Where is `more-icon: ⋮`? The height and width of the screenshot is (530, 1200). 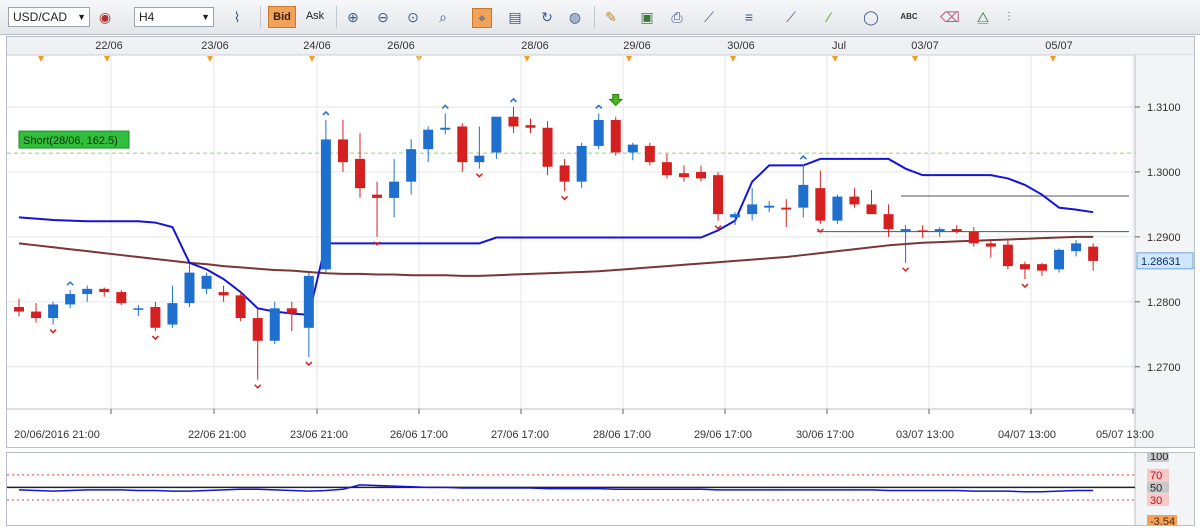 more-icon: ⋮ is located at coordinates (1009, 17).